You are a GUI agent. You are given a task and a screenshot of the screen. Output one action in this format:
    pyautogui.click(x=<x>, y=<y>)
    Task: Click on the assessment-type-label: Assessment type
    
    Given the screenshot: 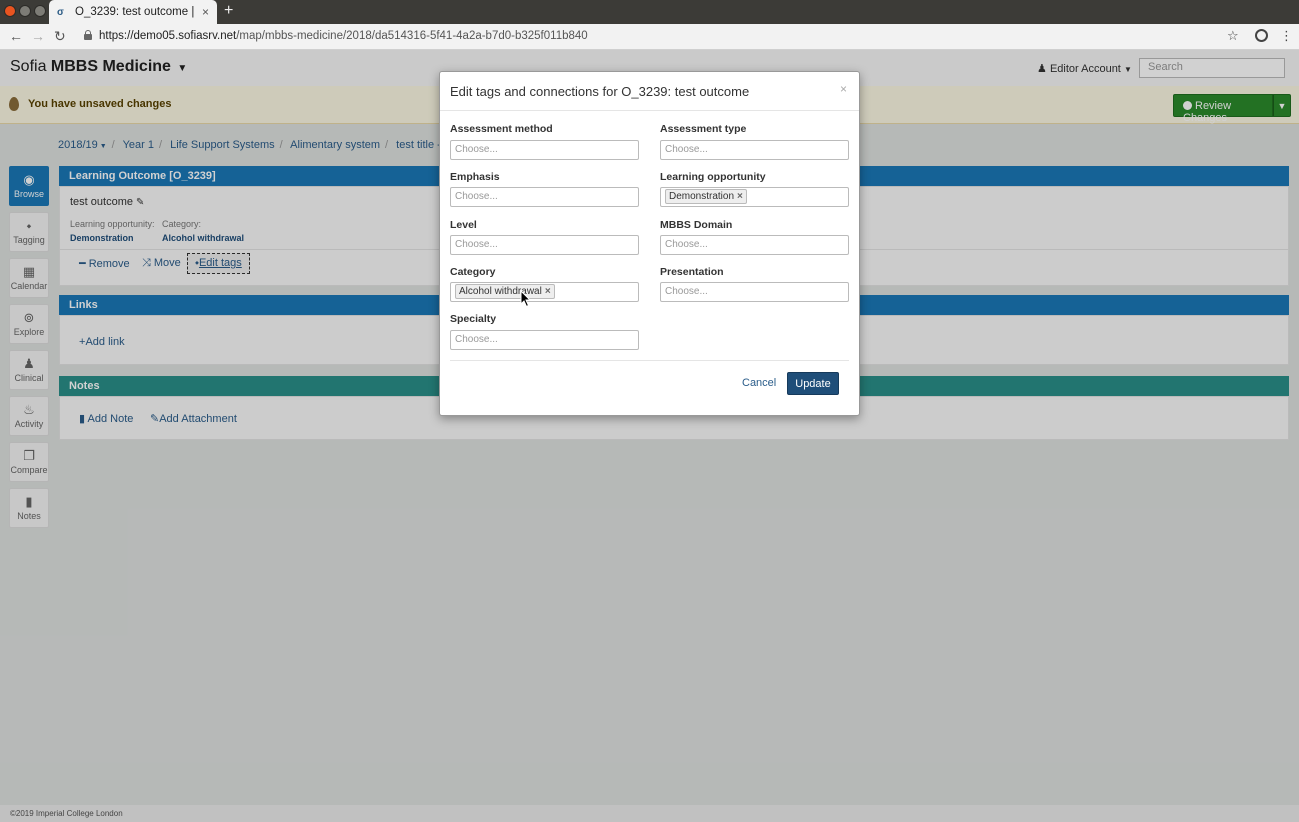 What is the action you would take?
    pyautogui.click(x=703, y=129)
    